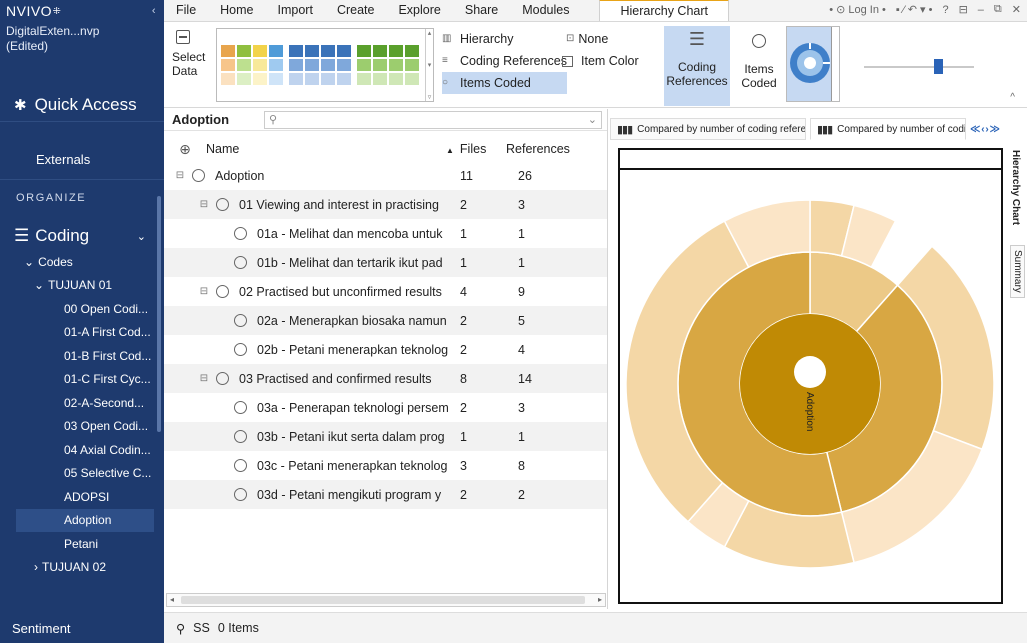 The image size is (1027, 643). Describe the element at coordinates (505, 83) in the screenshot. I see `items-coded-option: ○ Items Coded` at that location.